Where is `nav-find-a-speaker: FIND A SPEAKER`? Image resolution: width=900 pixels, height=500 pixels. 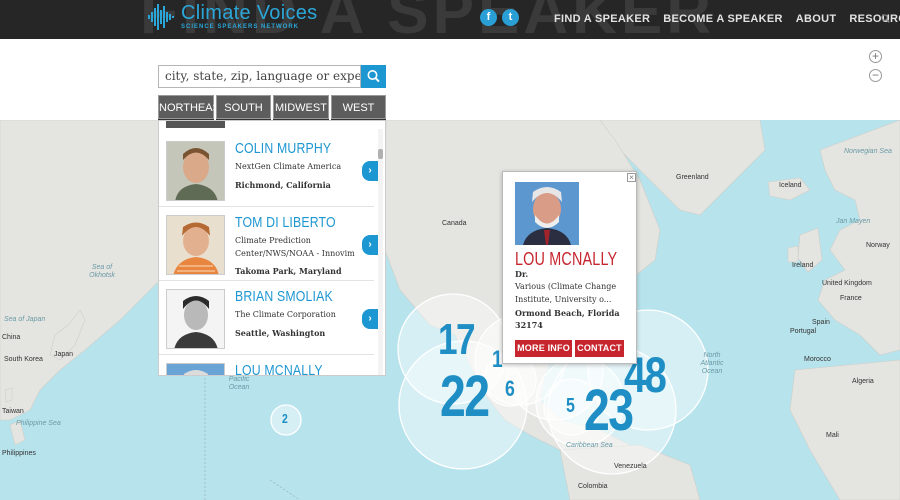
nav-find-a-speaker: FIND A SPEAKER is located at coordinates (602, 19).